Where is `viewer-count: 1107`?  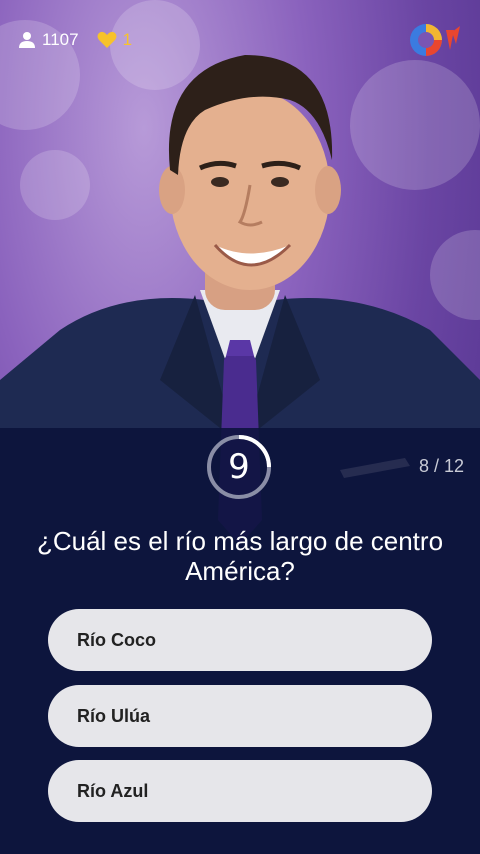
viewer-count: 1107 is located at coordinates (48, 40).